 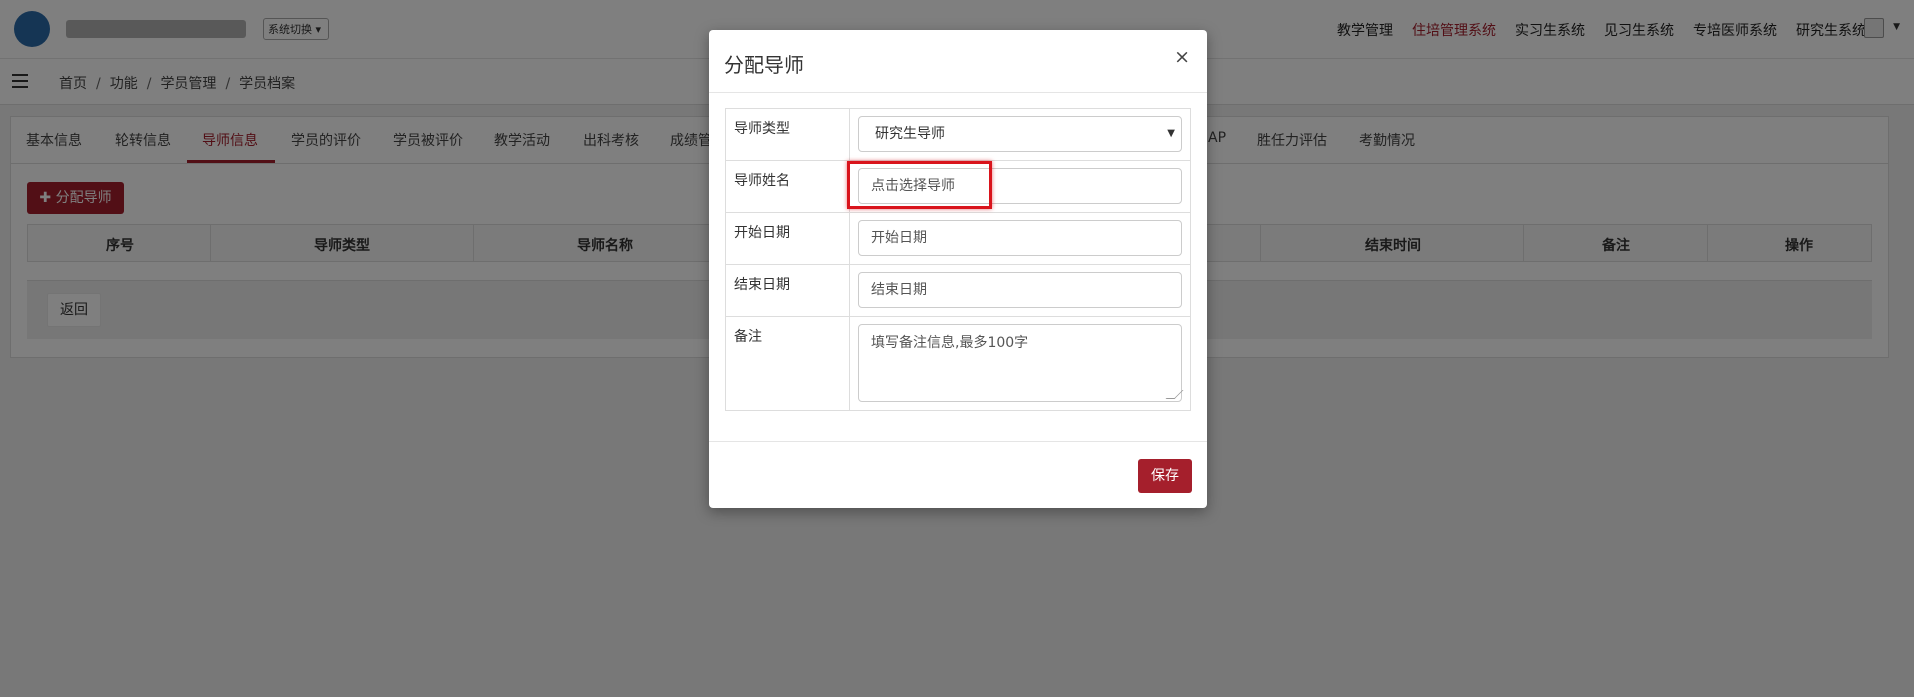 I want to click on mentor-type-label: 导师类型, so click(x=787, y=134).